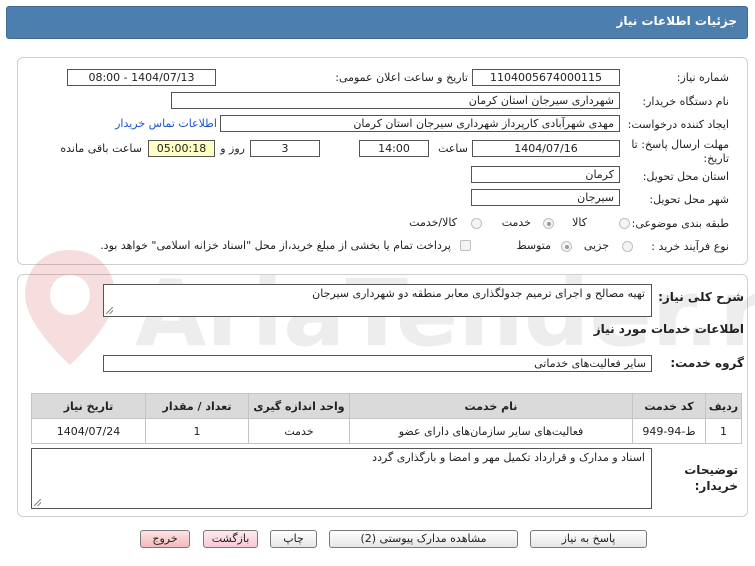 This screenshot has width=755, height=566. What do you see at coordinates (401, 77) in the screenshot?
I see `announce-datetime-label: تاریخ و ساعت اعلان عمومی:` at bounding box center [401, 77].